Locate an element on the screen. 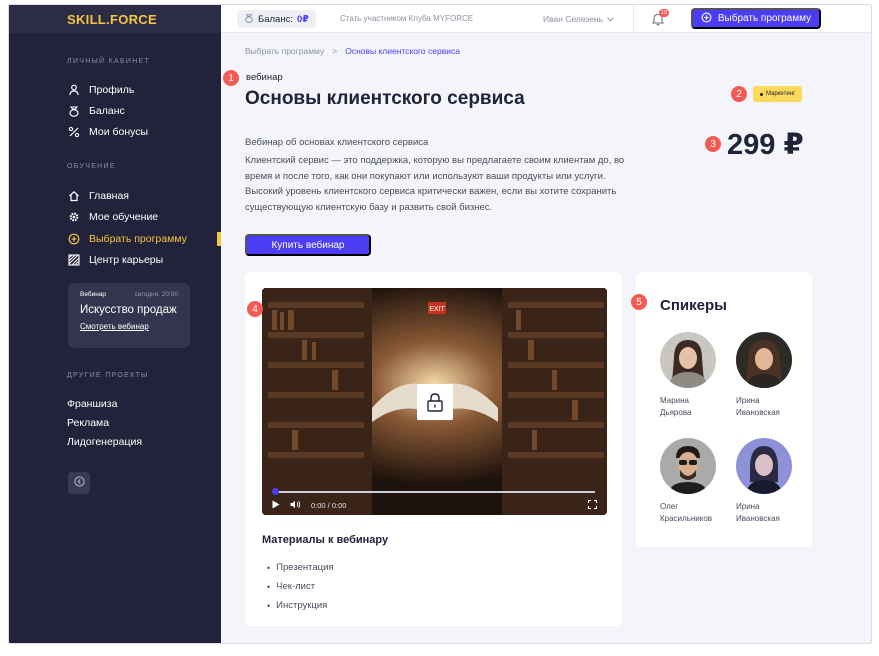  svg-text: EXIT is located at coordinates (437, 309).